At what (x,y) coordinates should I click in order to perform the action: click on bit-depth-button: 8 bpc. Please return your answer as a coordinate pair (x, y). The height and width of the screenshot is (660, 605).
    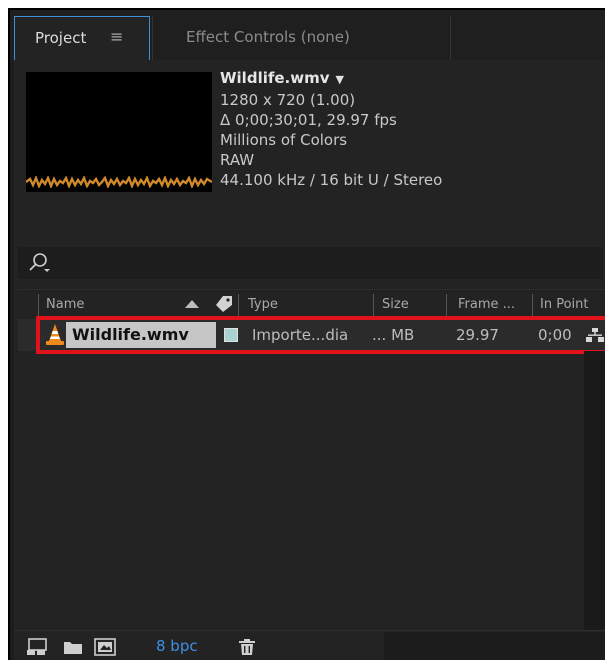
    Looking at the image, I should click on (177, 646).